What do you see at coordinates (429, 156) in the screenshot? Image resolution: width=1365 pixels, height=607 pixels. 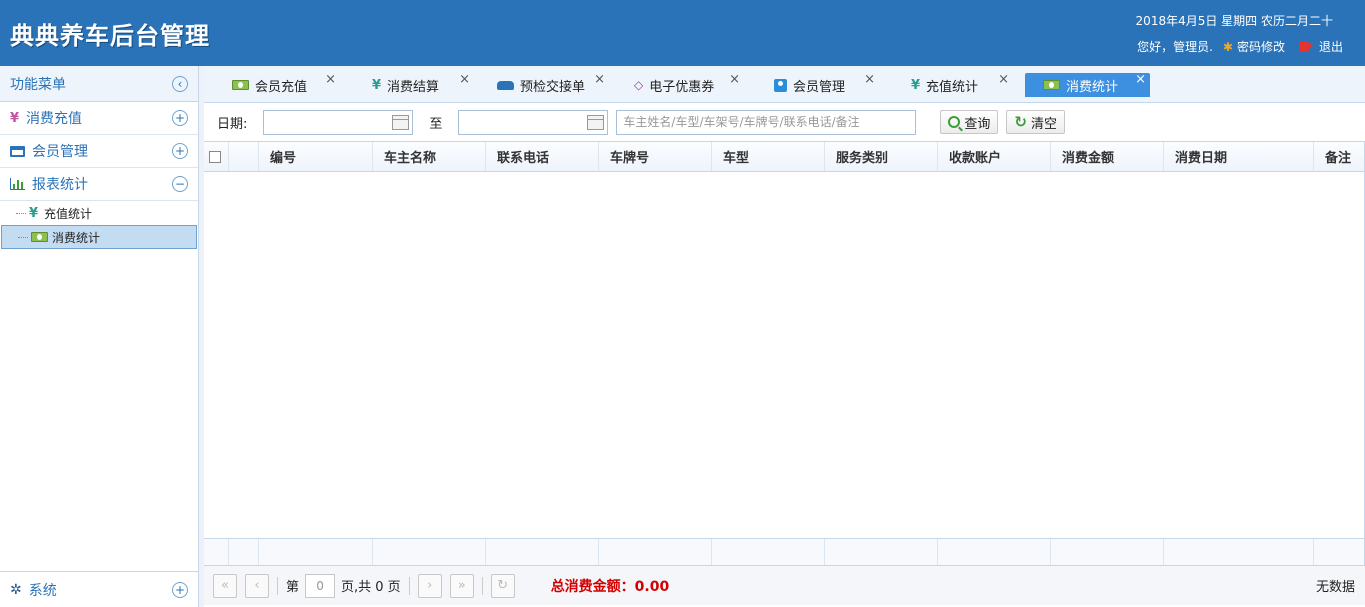 I see `column-header: 车主名称` at bounding box center [429, 156].